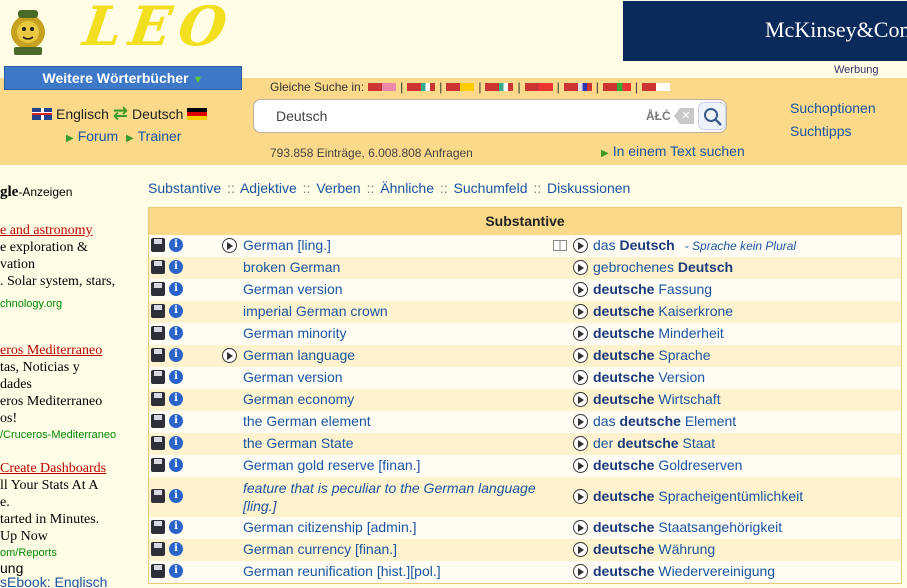 The width and height of the screenshot is (907, 588). I want to click on german-term: der deutsche Staat, so click(654, 443).